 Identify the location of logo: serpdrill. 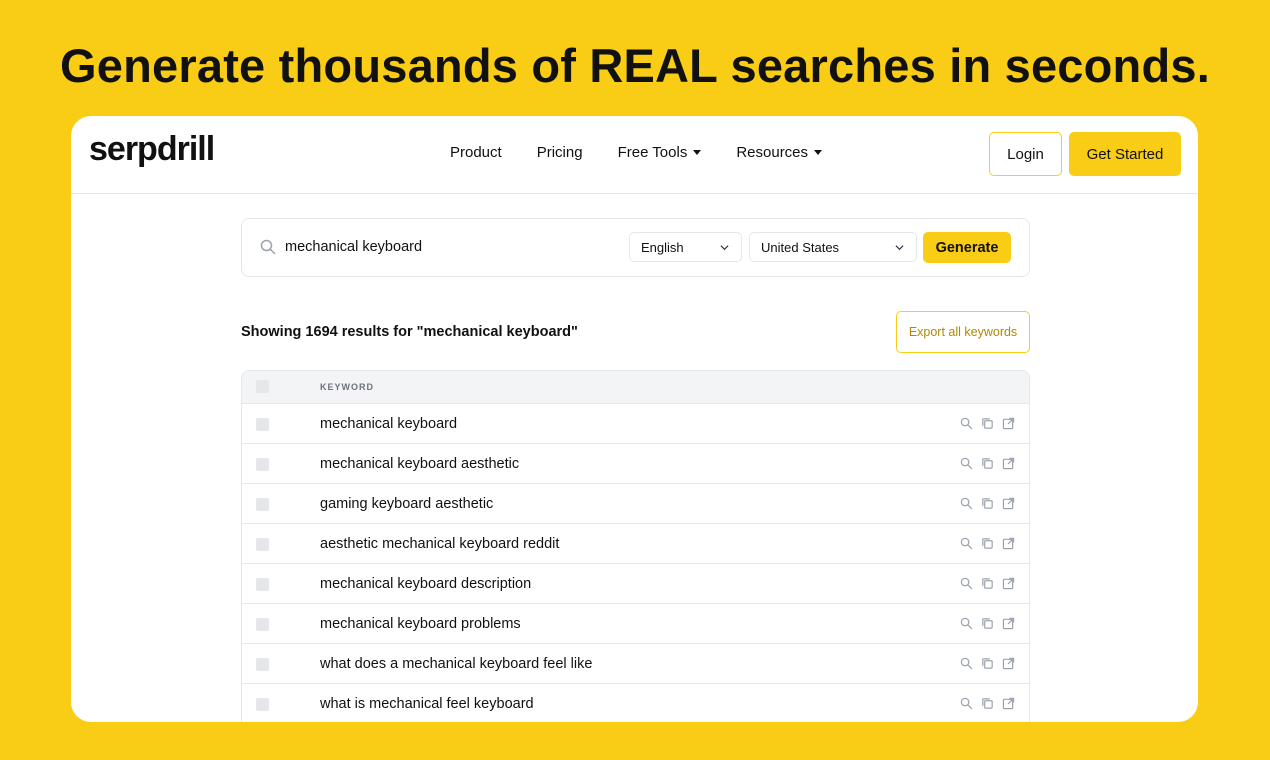
(152, 149).